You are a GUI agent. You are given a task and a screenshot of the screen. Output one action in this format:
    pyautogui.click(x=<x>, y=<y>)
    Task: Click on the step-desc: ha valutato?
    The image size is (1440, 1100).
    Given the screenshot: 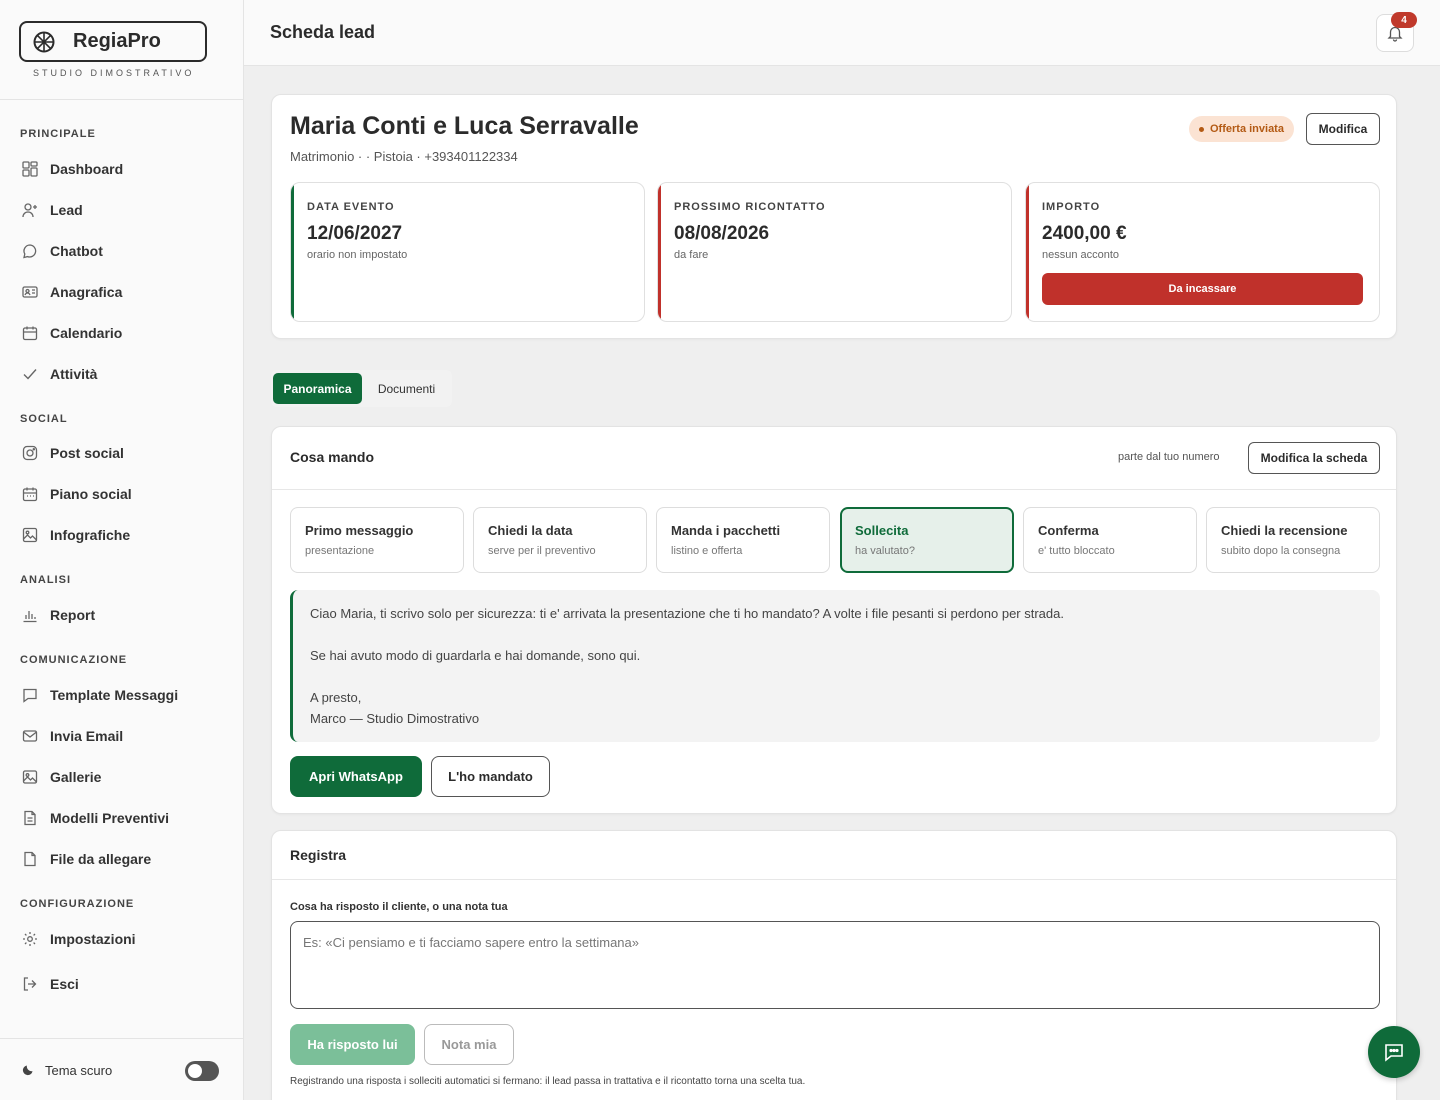 What is the action you would take?
    pyautogui.click(x=885, y=551)
    